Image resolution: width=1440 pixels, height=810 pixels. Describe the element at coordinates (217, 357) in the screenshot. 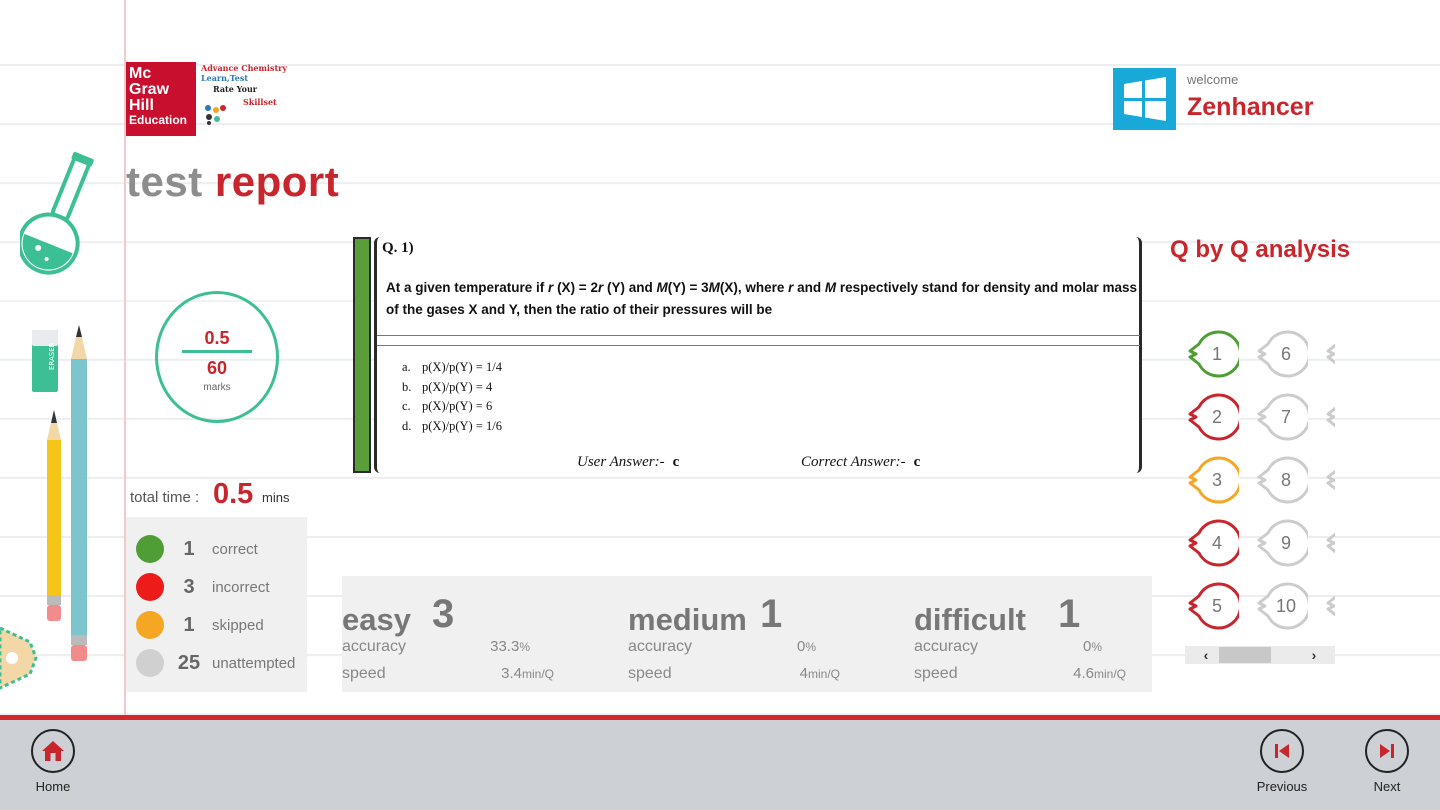

I see `score-circle: 0.5 60 marks` at that location.